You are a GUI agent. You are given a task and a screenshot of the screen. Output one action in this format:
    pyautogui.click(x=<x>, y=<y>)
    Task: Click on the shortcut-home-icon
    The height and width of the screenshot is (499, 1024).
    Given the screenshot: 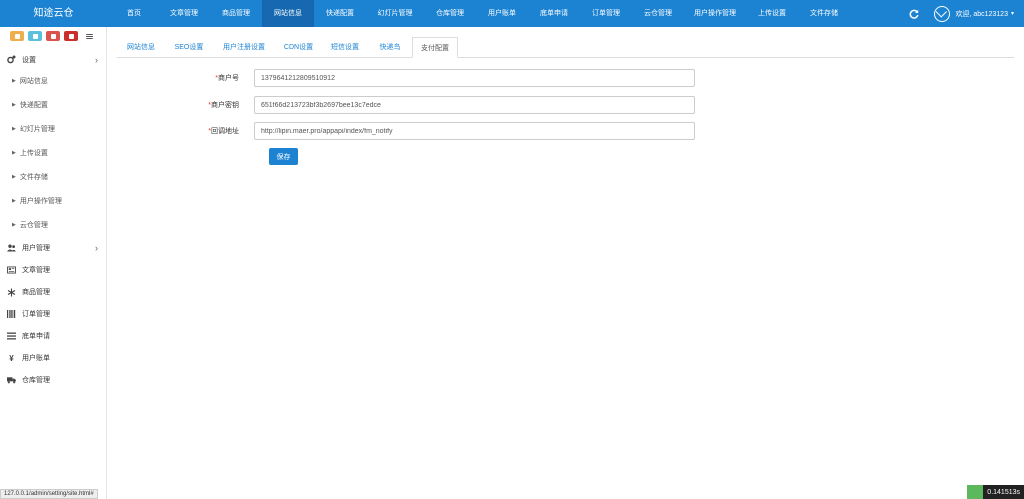 What is the action you would take?
    pyautogui.click(x=17, y=36)
    